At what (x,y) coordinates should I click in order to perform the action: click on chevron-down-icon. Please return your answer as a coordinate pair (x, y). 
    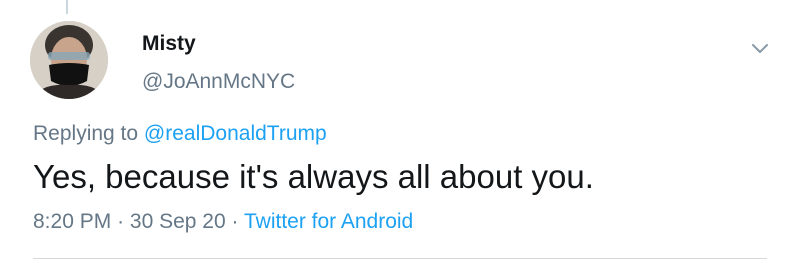
    Looking at the image, I should click on (760, 48).